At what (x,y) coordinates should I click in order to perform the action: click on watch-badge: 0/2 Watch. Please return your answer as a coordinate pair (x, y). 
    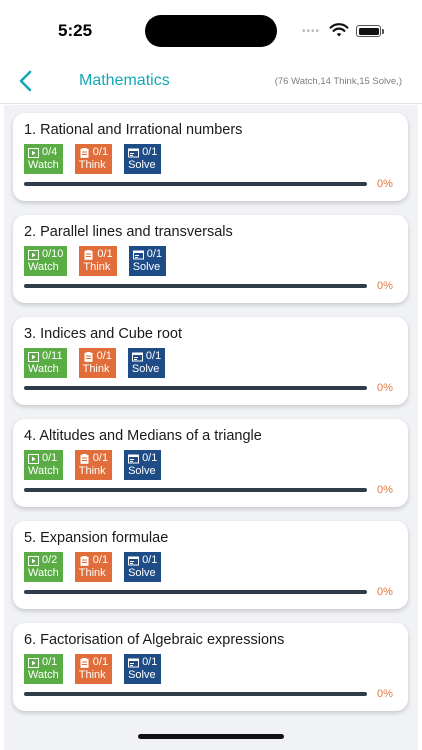
    Looking at the image, I should click on (43, 567).